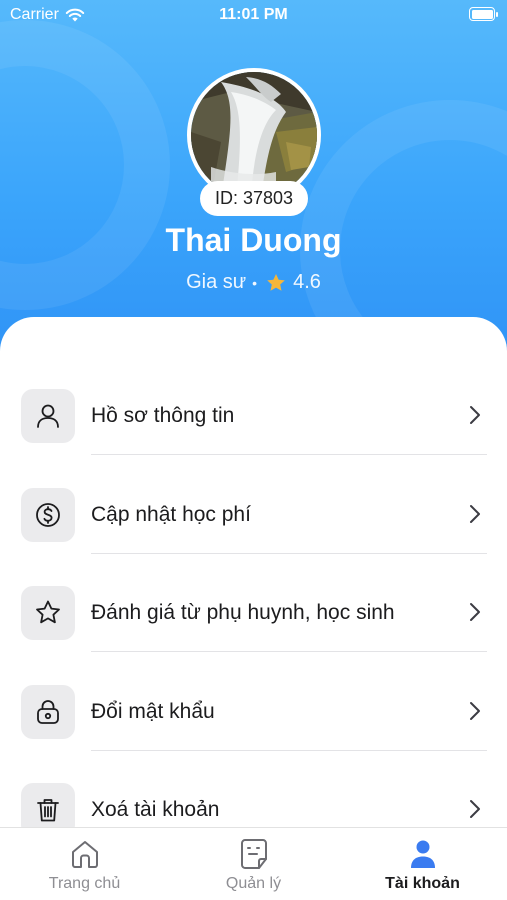 The height and width of the screenshot is (900, 507). Describe the element at coordinates (422, 883) in the screenshot. I see `tab-label: Tài khoản` at that location.